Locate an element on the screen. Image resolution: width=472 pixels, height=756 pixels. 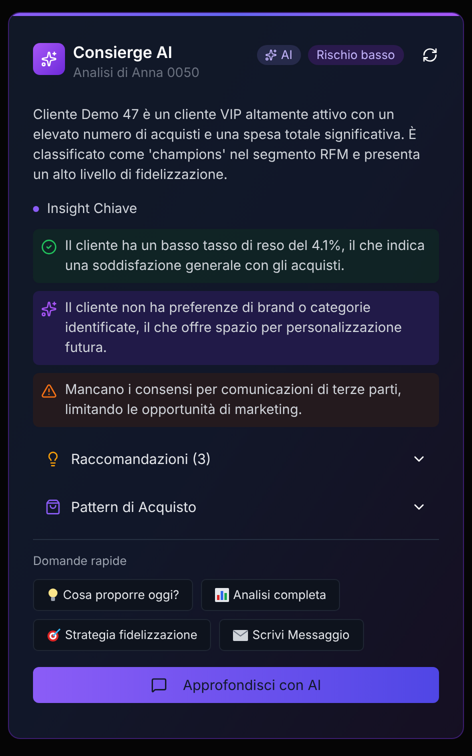
ai-badge: AI is located at coordinates (279, 55).